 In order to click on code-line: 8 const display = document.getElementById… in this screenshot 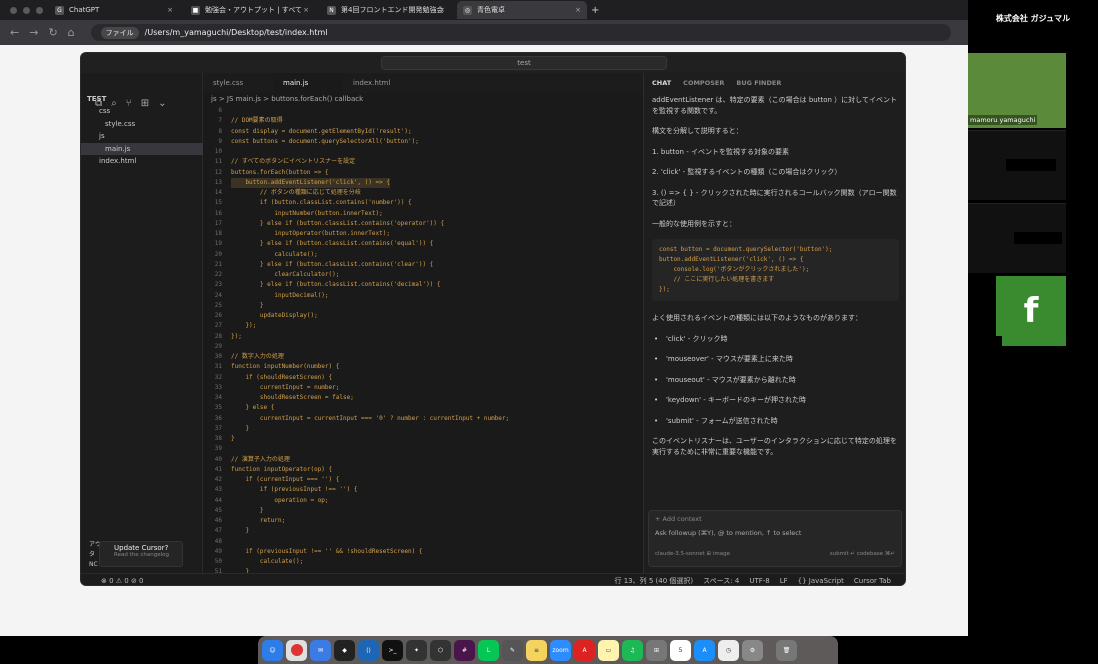, I will do `click(423, 132)`.